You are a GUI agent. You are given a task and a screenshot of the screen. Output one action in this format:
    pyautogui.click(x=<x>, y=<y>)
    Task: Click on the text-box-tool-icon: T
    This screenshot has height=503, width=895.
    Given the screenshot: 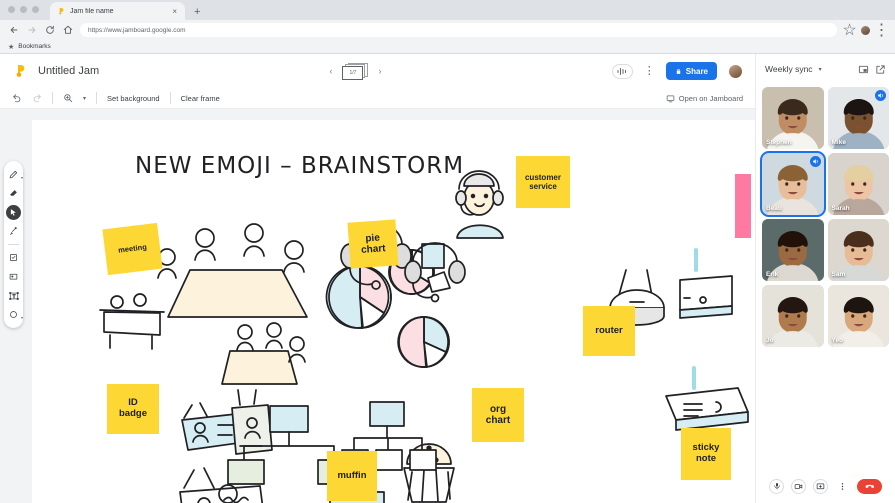 What is the action you would take?
    pyautogui.click(x=13, y=295)
    